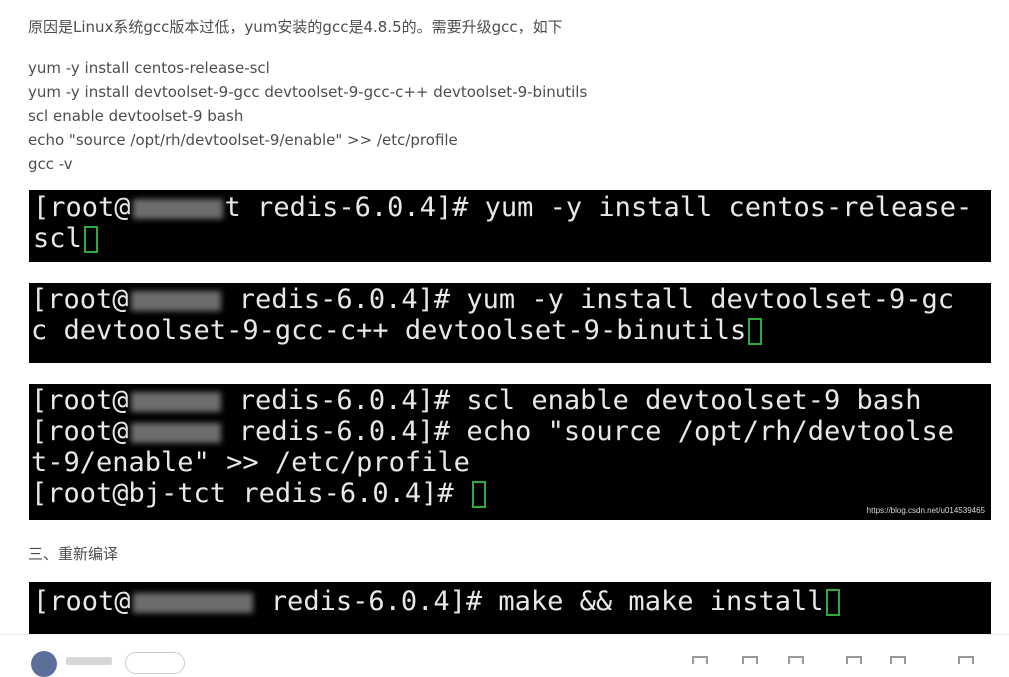  Describe the element at coordinates (250, 462) in the screenshot. I see `terminal-line: t-9/enable" >> /etc/profile` at that location.